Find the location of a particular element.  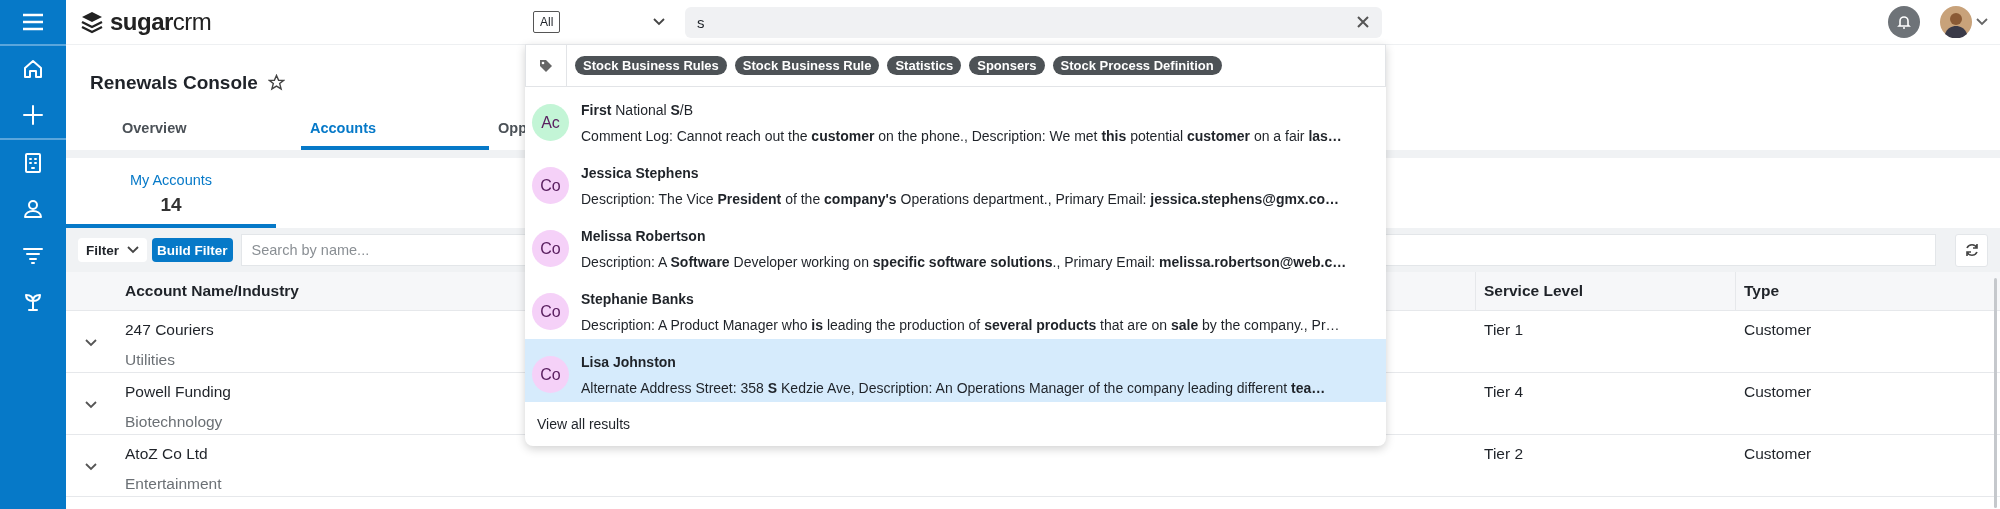

result-title: Stephanie Banks is located at coordinates (638, 298).